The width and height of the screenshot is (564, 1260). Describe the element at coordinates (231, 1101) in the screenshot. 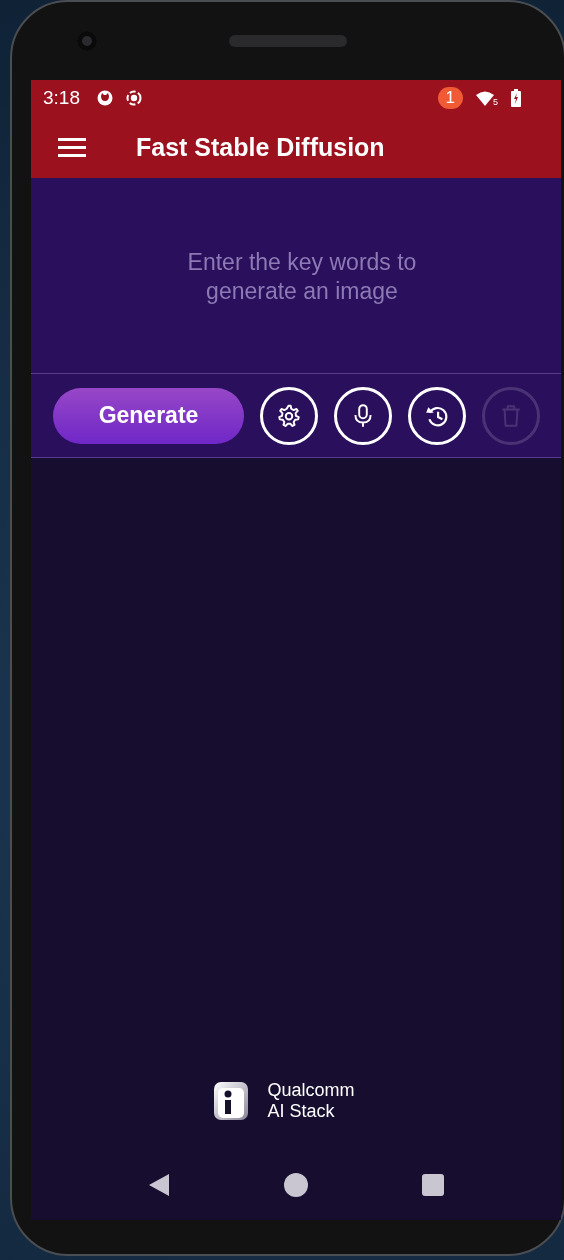

I see `brand-logo-icon` at that location.